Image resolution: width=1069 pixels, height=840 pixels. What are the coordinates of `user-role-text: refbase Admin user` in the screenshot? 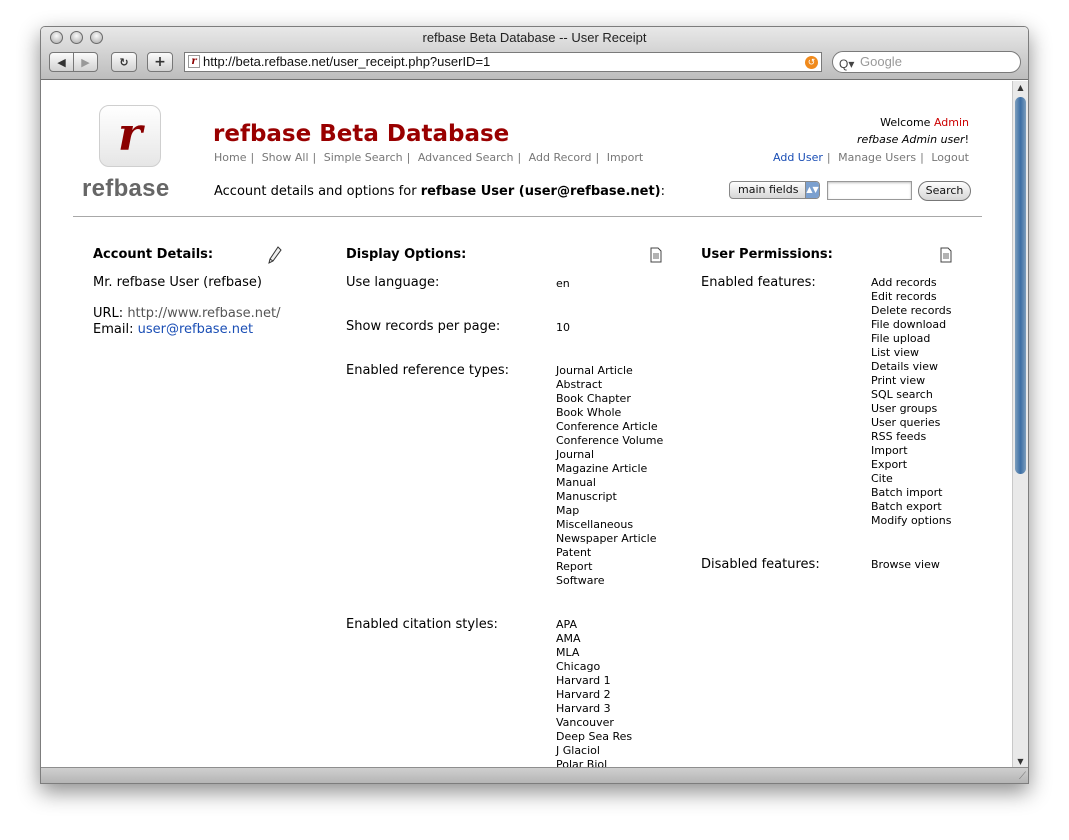 It's located at (910, 139).